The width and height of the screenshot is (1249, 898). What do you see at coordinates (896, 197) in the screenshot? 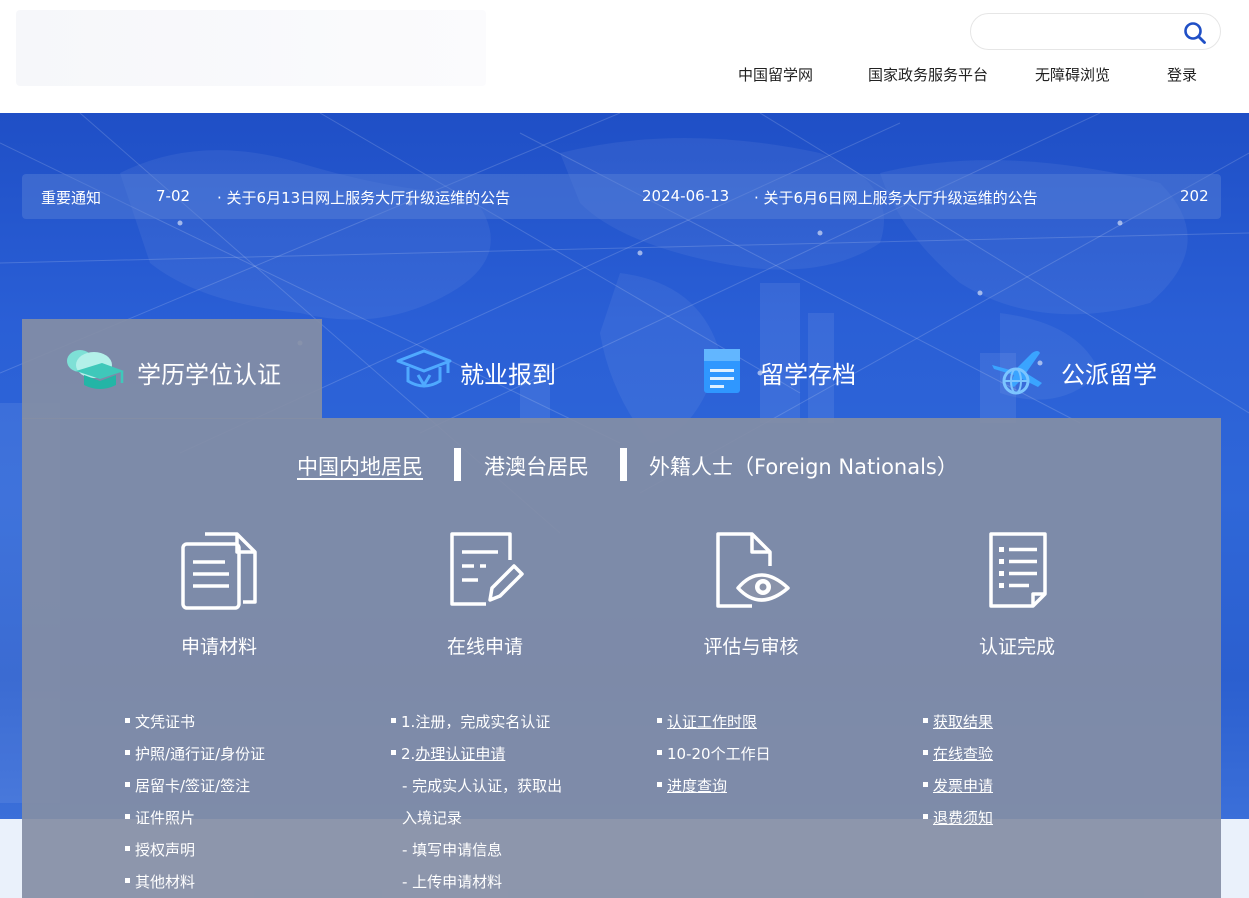
I see `notice-item-link: · 关于6月6日网上服务大厅升级运维的公告` at bounding box center [896, 197].